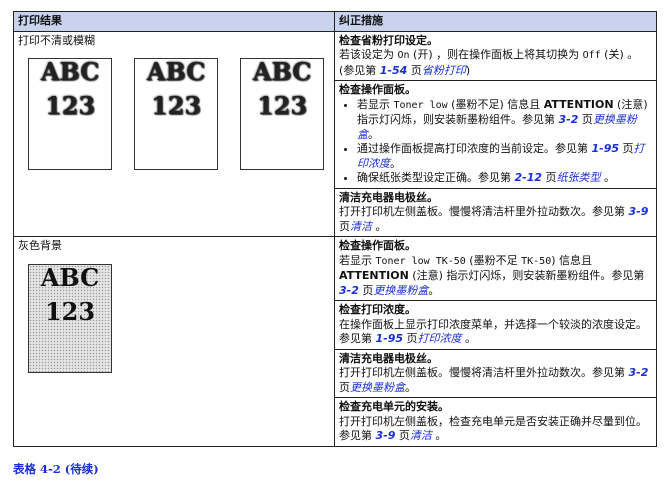 This screenshot has width=667, height=487. Describe the element at coordinates (394, 70) in the screenshot. I see `page-ref-link: 1-54` at that location.